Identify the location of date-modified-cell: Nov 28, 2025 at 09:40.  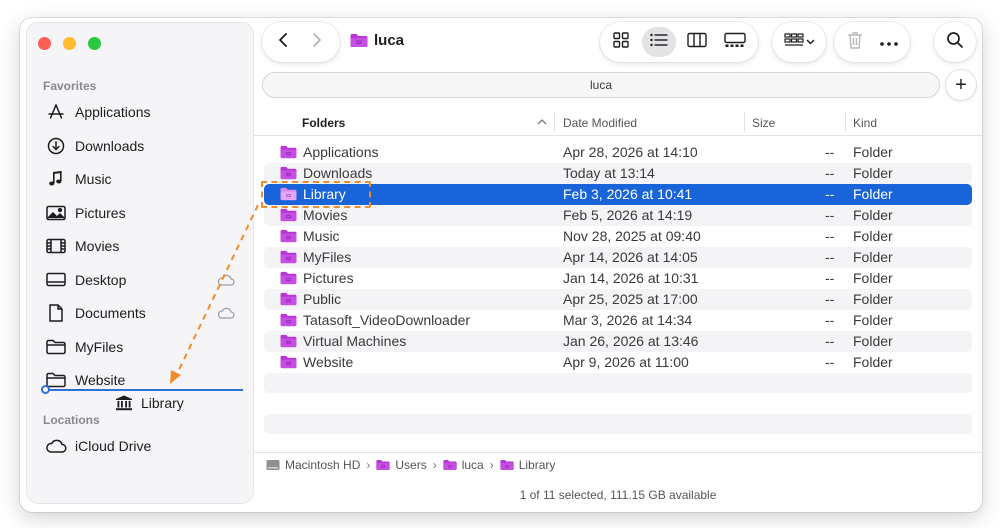
(632, 236).